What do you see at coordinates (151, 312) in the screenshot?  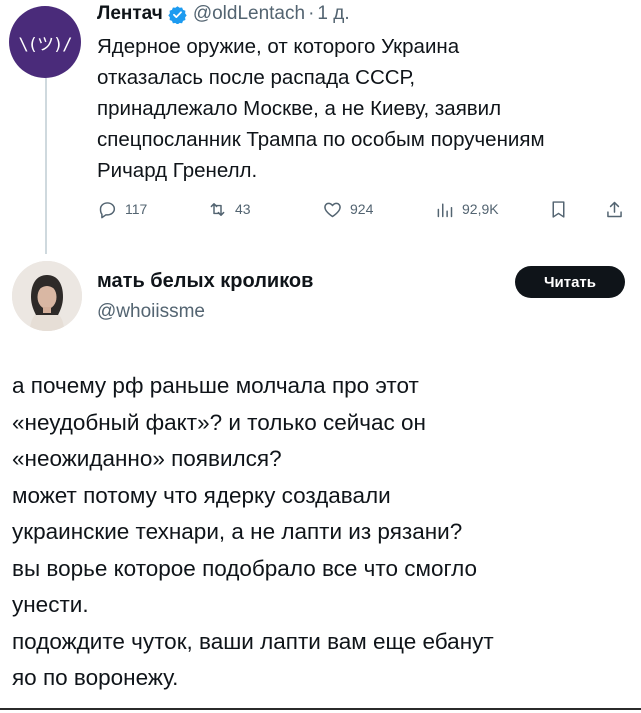 I see `reply-author-handle: @whoiissme` at bounding box center [151, 312].